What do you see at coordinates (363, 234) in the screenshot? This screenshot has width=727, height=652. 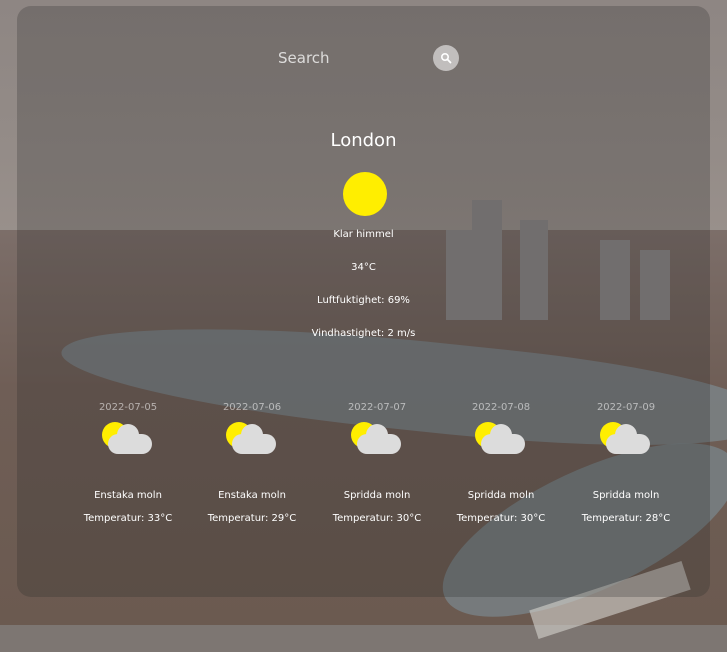 I see `weather-description: Klar himmel` at bounding box center [363, 234].